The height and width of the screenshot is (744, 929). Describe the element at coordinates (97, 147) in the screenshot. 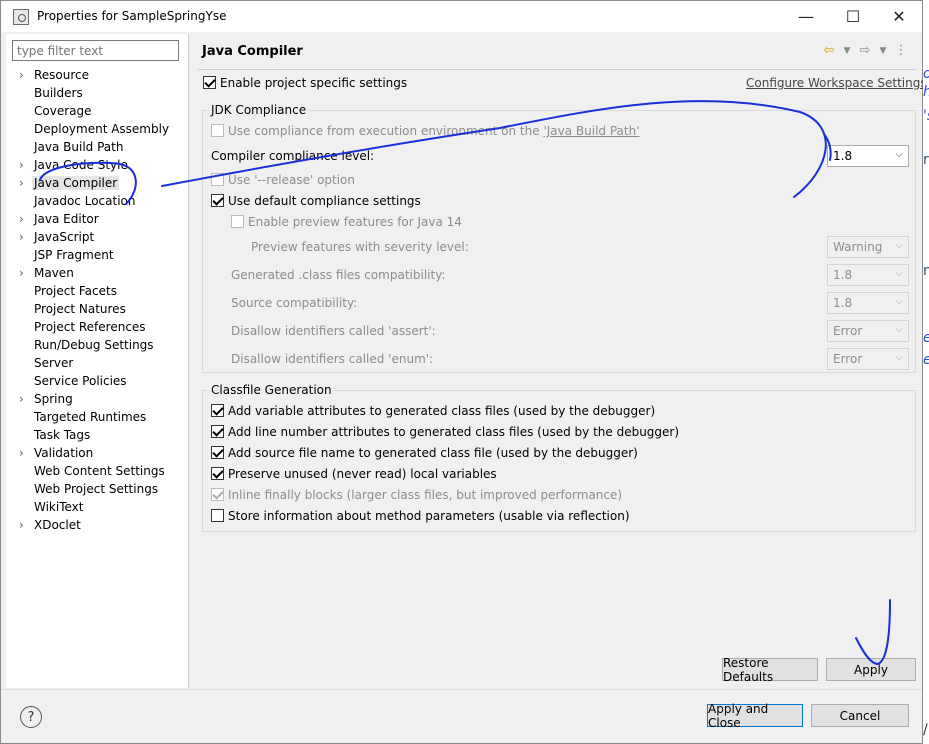

I see `tree-item: Java Build Path` at that location.